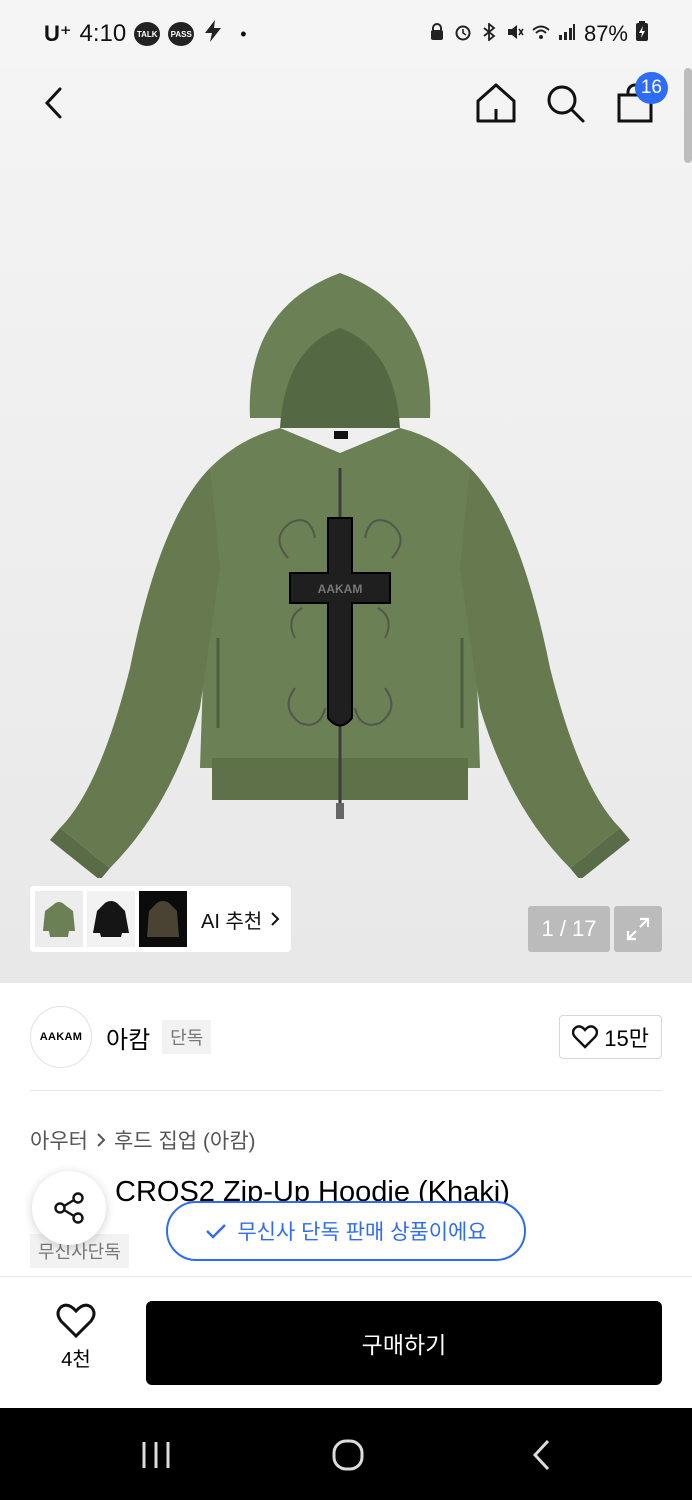 The height and width of the screenshot is (1500, 692). What do you see at coordinates (688, 115) in the screenshot?
I see `scrollbar-thumb` at bounding box center [688, 115].